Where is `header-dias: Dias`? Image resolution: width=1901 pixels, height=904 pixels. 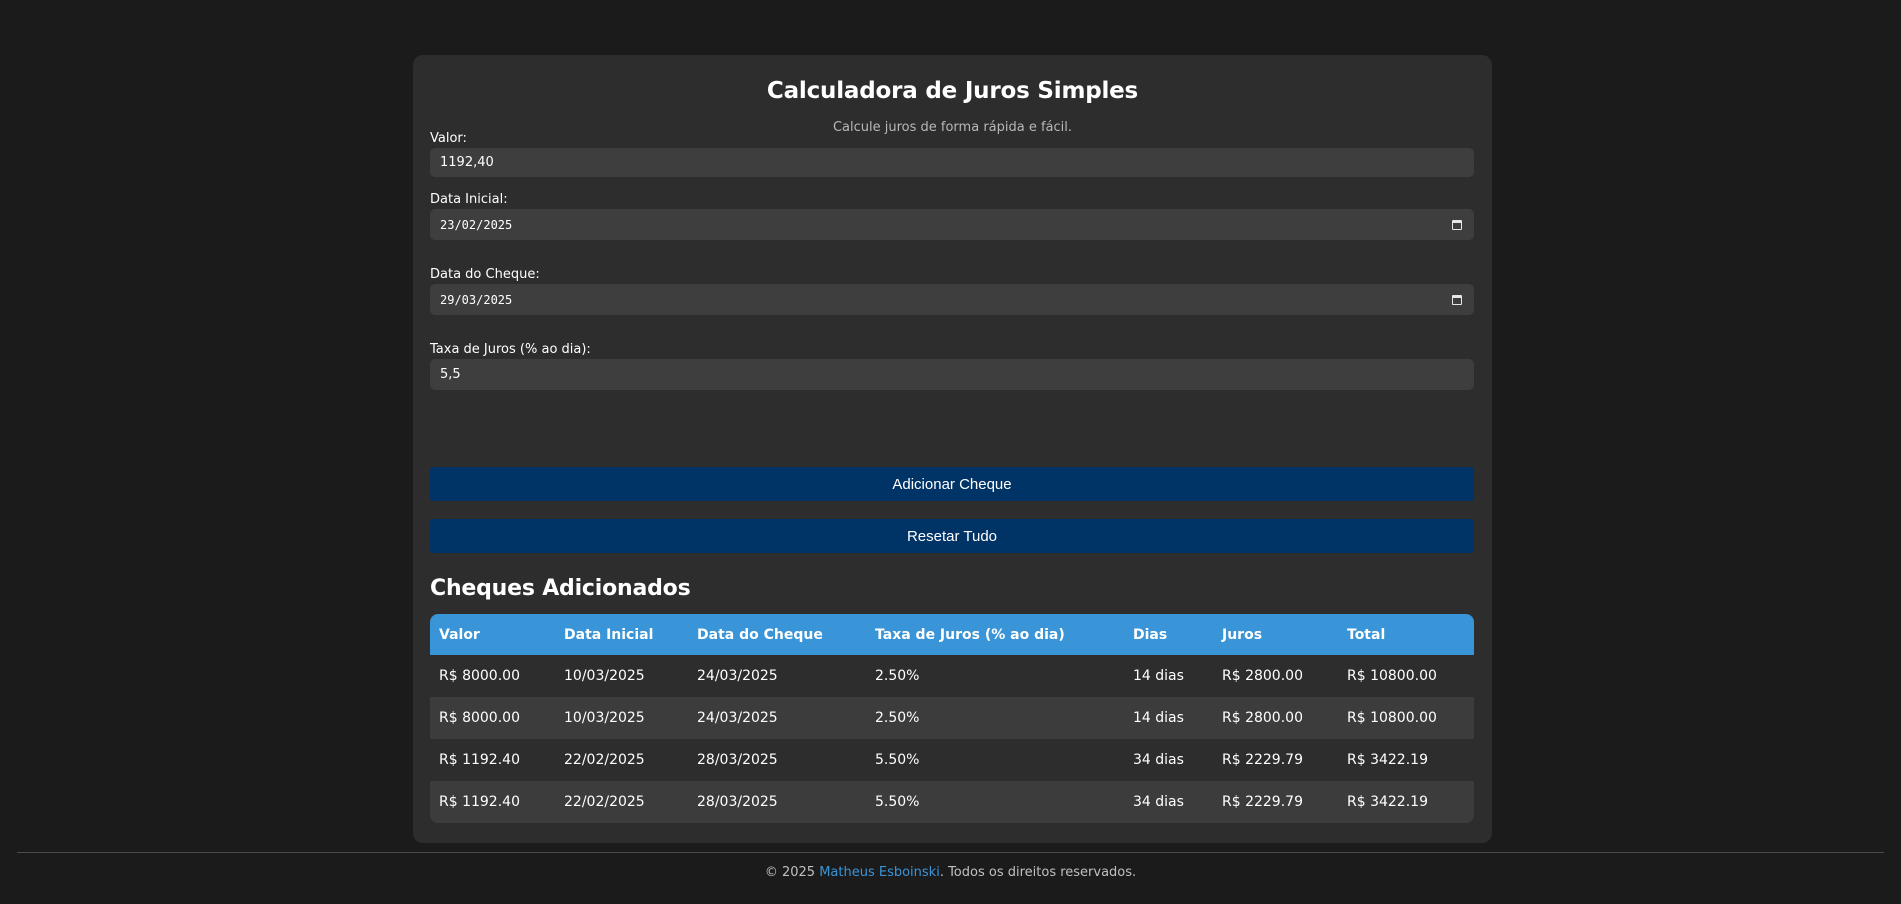
header-dias: Dias is located at coordinates (1150, 634).